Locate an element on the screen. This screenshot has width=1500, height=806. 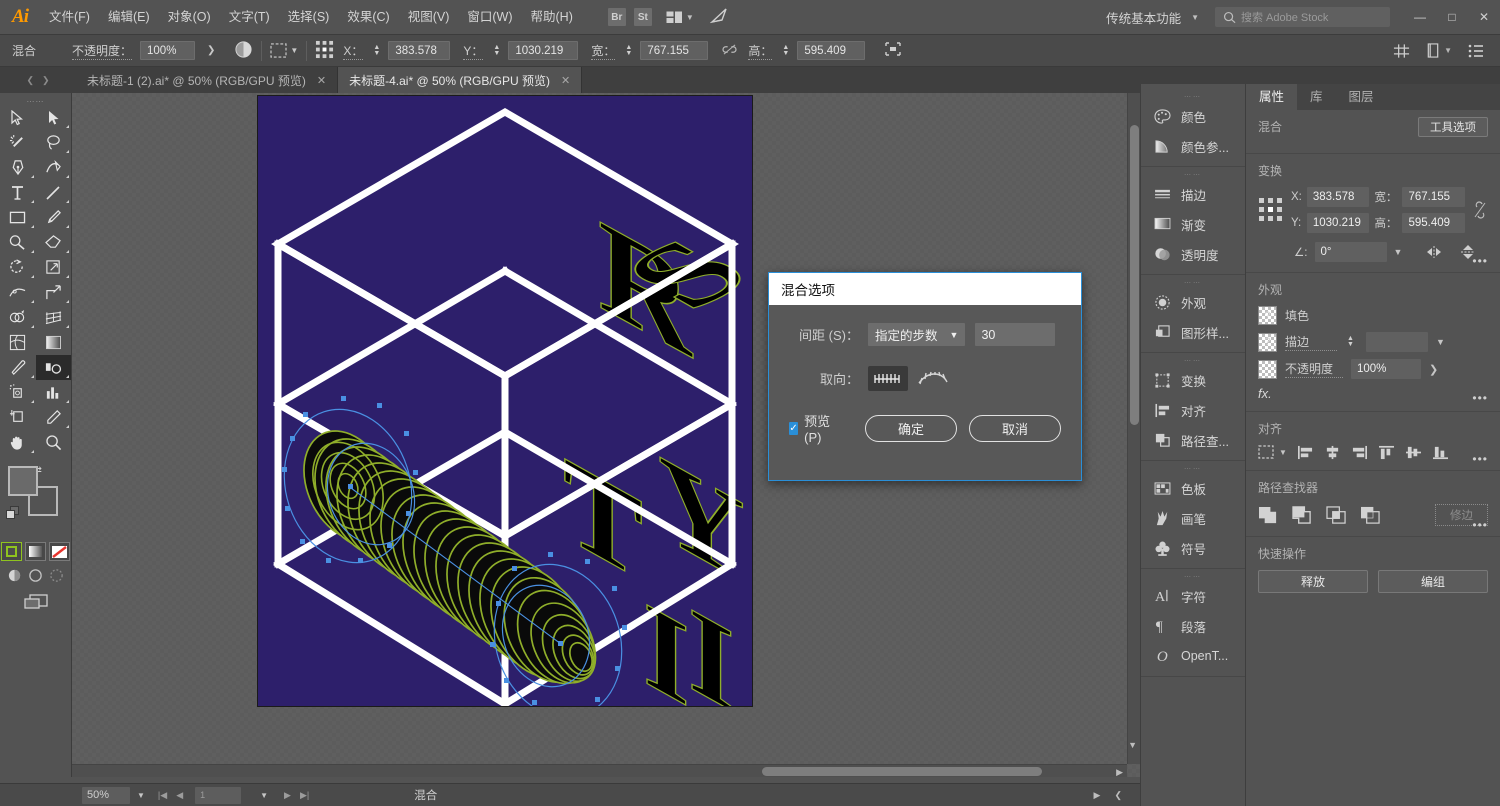
minus-front-icon is located at coordinates (1302, 515).